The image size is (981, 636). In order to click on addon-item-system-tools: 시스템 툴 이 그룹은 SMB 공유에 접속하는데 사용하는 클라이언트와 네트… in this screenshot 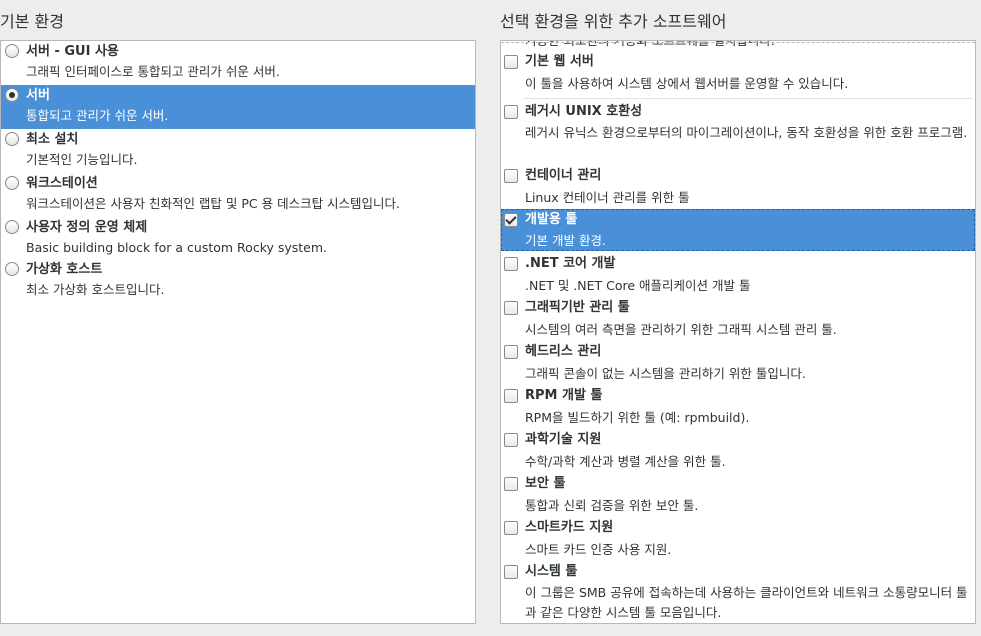, I will do `click(738, 592)`.